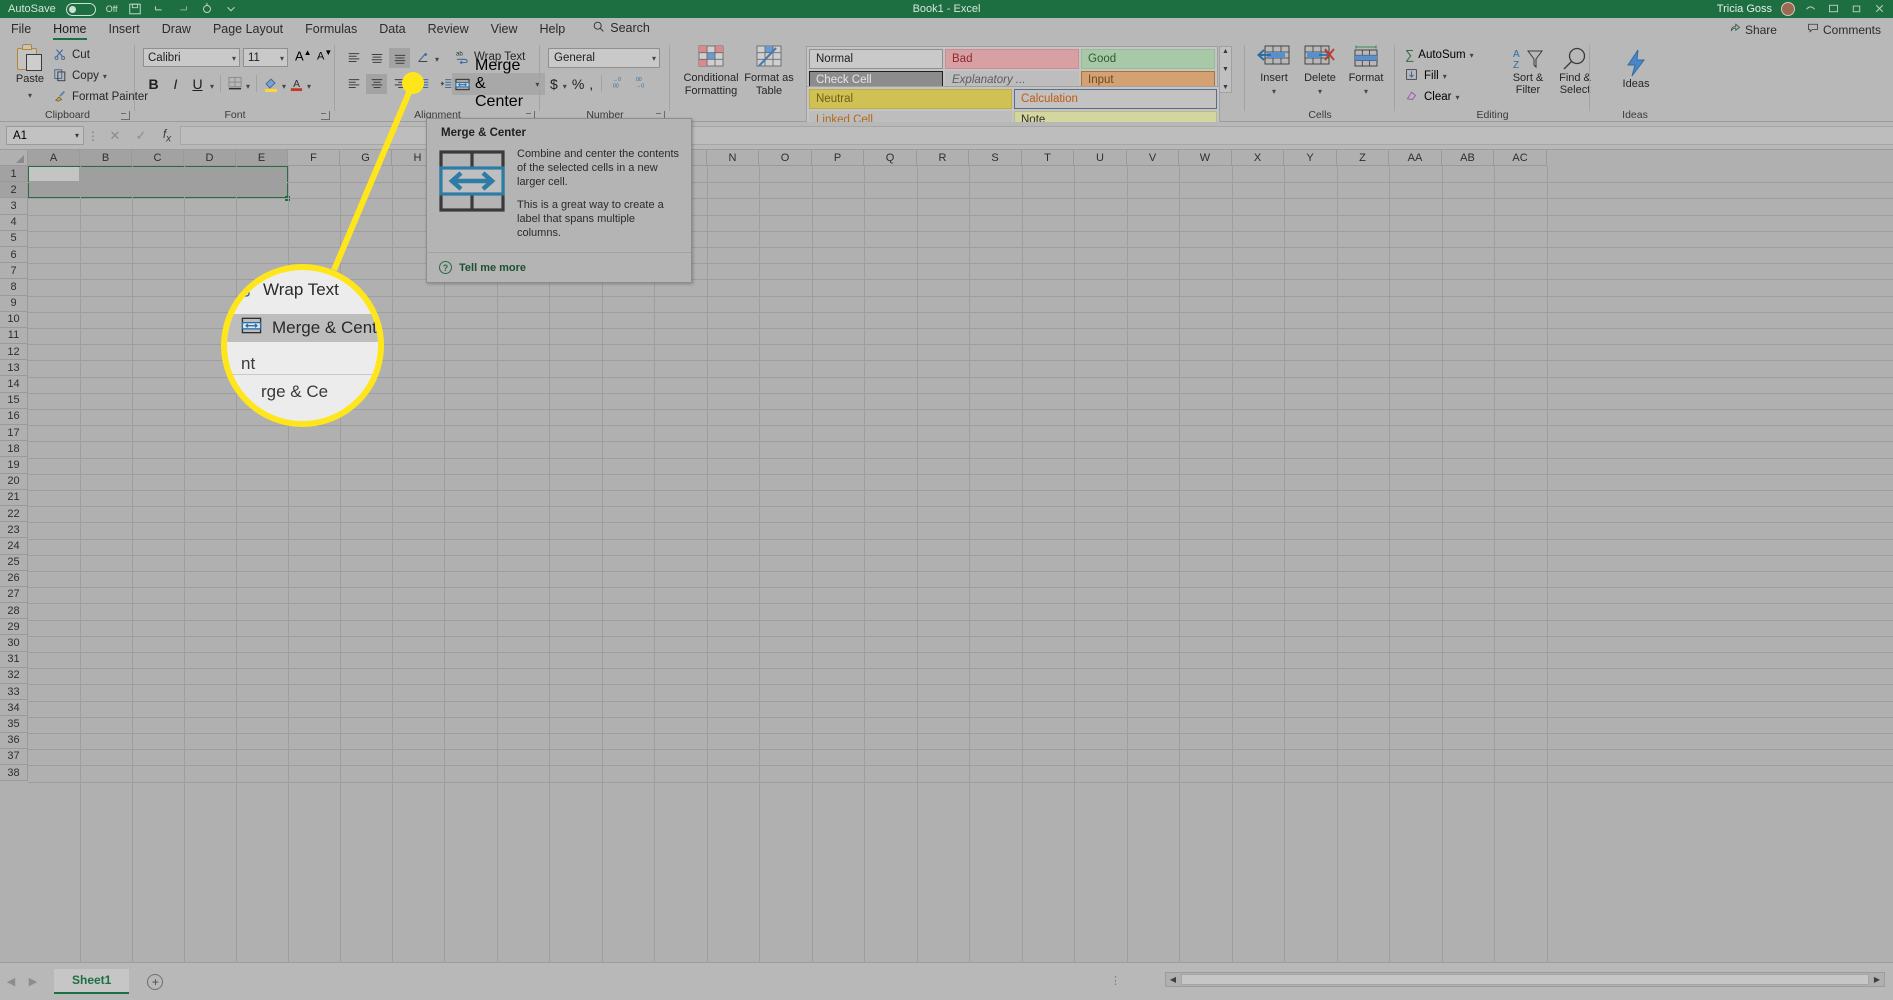 The width and height of the screenshot is (1893, 1000). I want to click on tab-home: Home, so click(69, 30).